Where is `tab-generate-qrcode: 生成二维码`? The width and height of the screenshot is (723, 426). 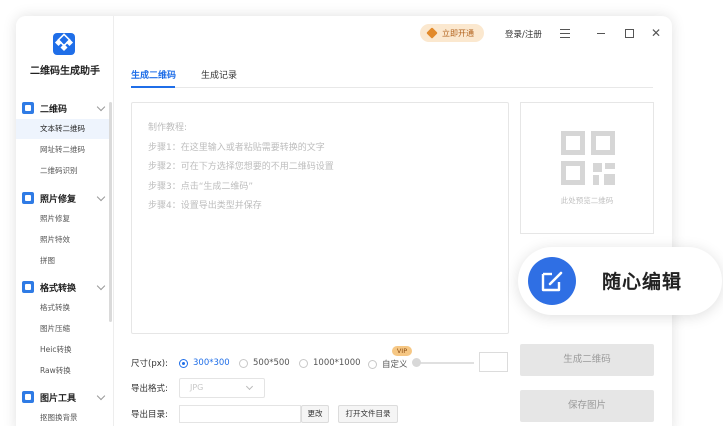
tab-generate-qrcode: 生成二维码 is located at coordinates (153, 74).